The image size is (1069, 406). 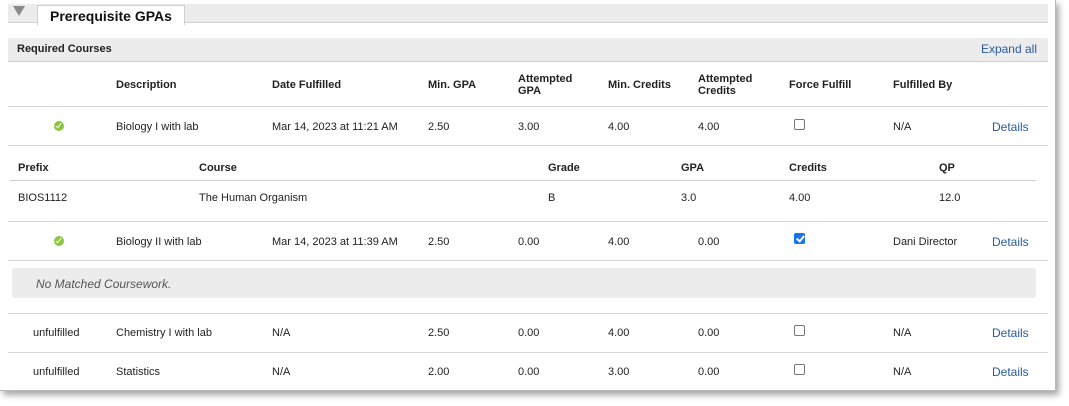 I want to click on row-description: Statistics, so click(x=138, y=372).